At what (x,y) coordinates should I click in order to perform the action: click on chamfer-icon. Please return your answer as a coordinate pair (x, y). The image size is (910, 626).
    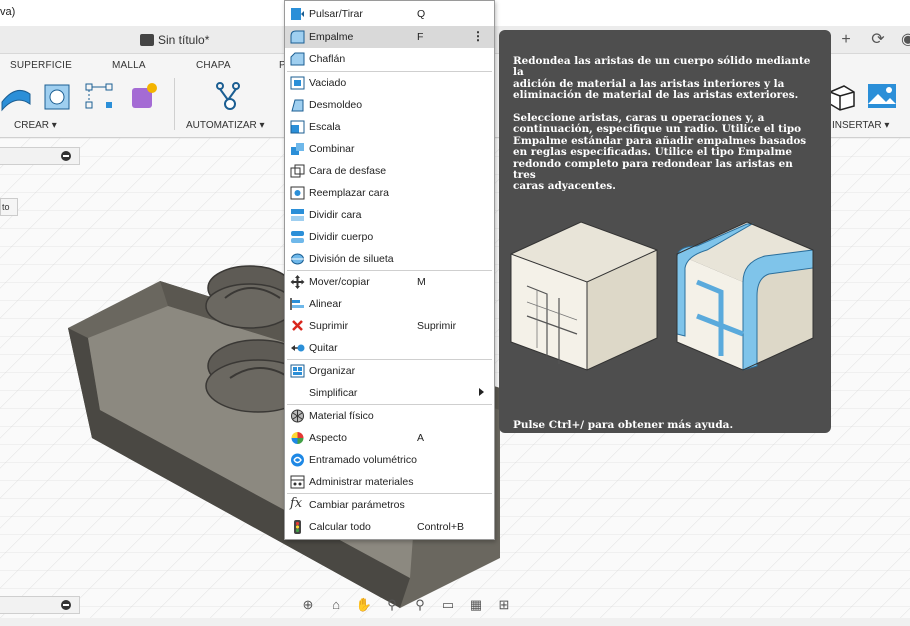
    Looking at the image, I should click on (297, 59).